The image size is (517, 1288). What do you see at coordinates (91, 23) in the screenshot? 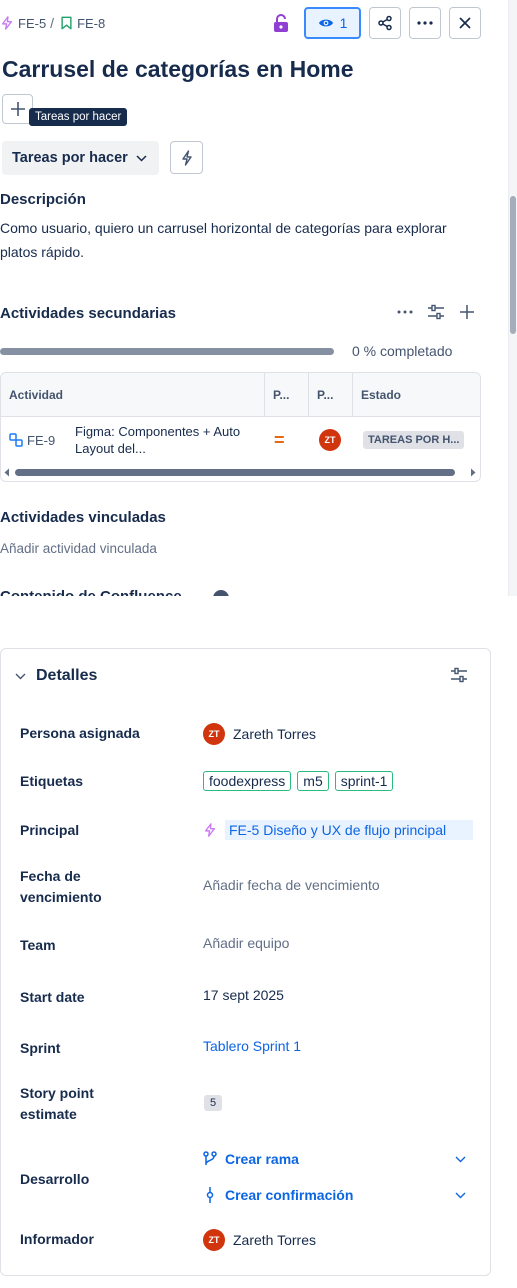
I see `breadcrumb-issue-key: FE-8` at bounding box center [91, 23].